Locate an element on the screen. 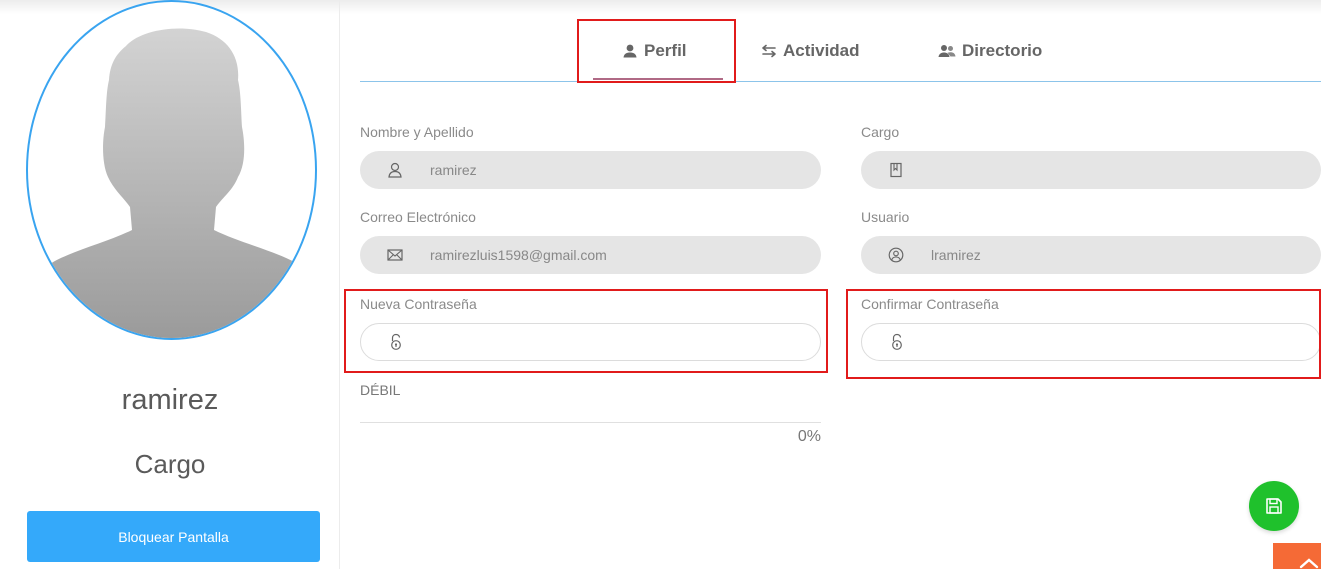 The height and width of the screenshot is (569, 1321). usuario-value: lramirez is located at coordinates (956, 255).